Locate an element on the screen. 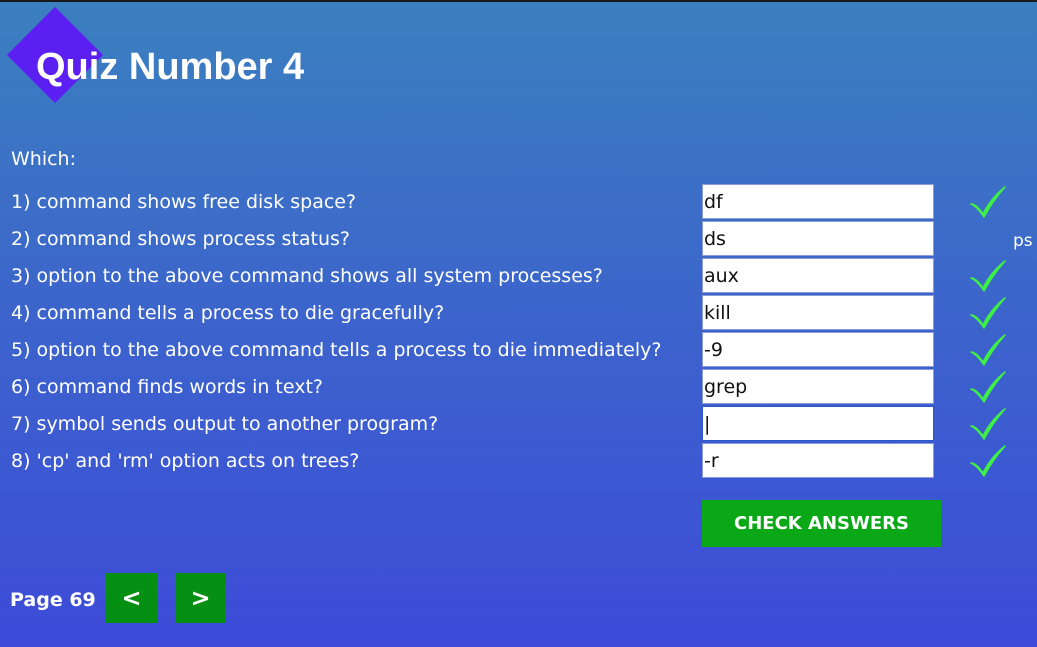 This screenshot has height=647, width=1037. next-page-button: > is located at coordinates (200, 598).